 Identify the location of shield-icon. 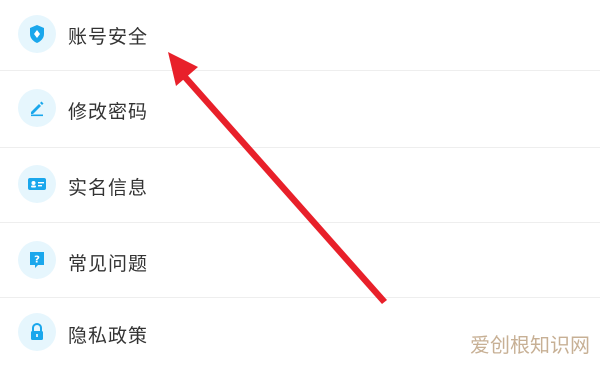
(37, 34).